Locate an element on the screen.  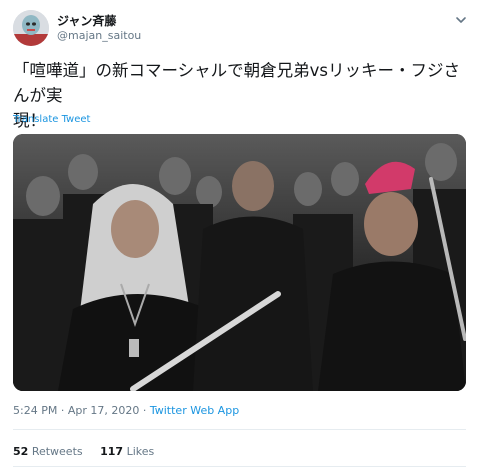
retweets-stat: 52 Retweets is located at coordinates (48, 451).